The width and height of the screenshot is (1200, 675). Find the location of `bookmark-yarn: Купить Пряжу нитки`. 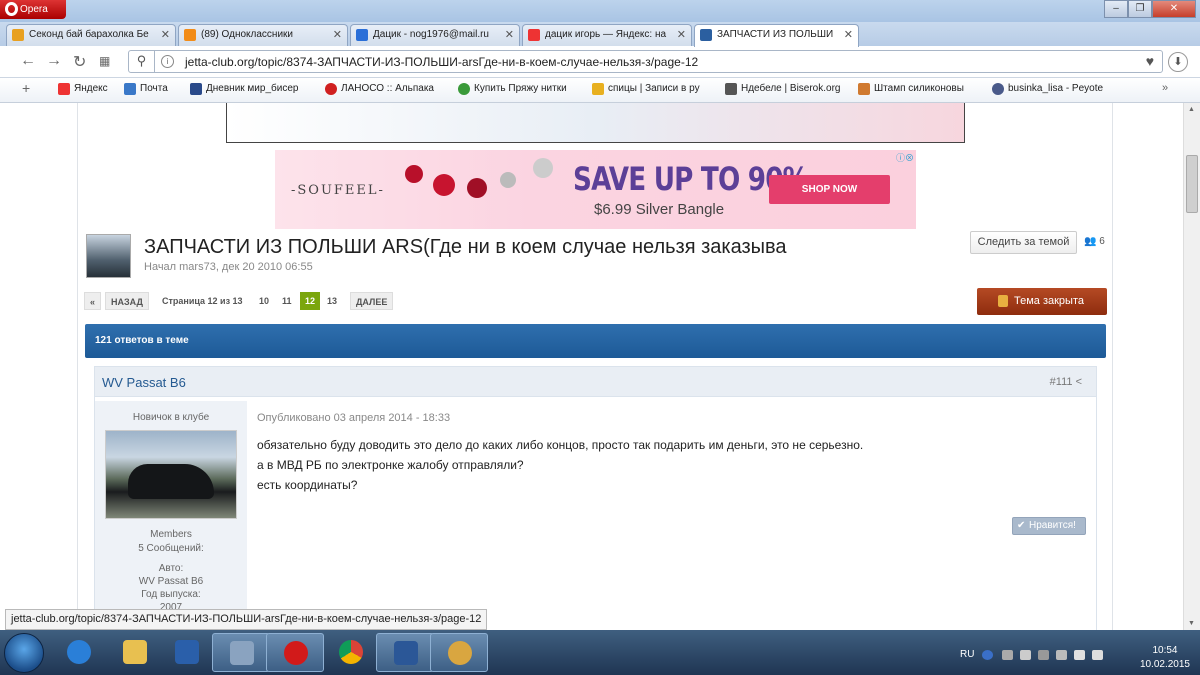

bookmark-yarn: Купить Пряжу нитки is located at coordinates (512, 89).